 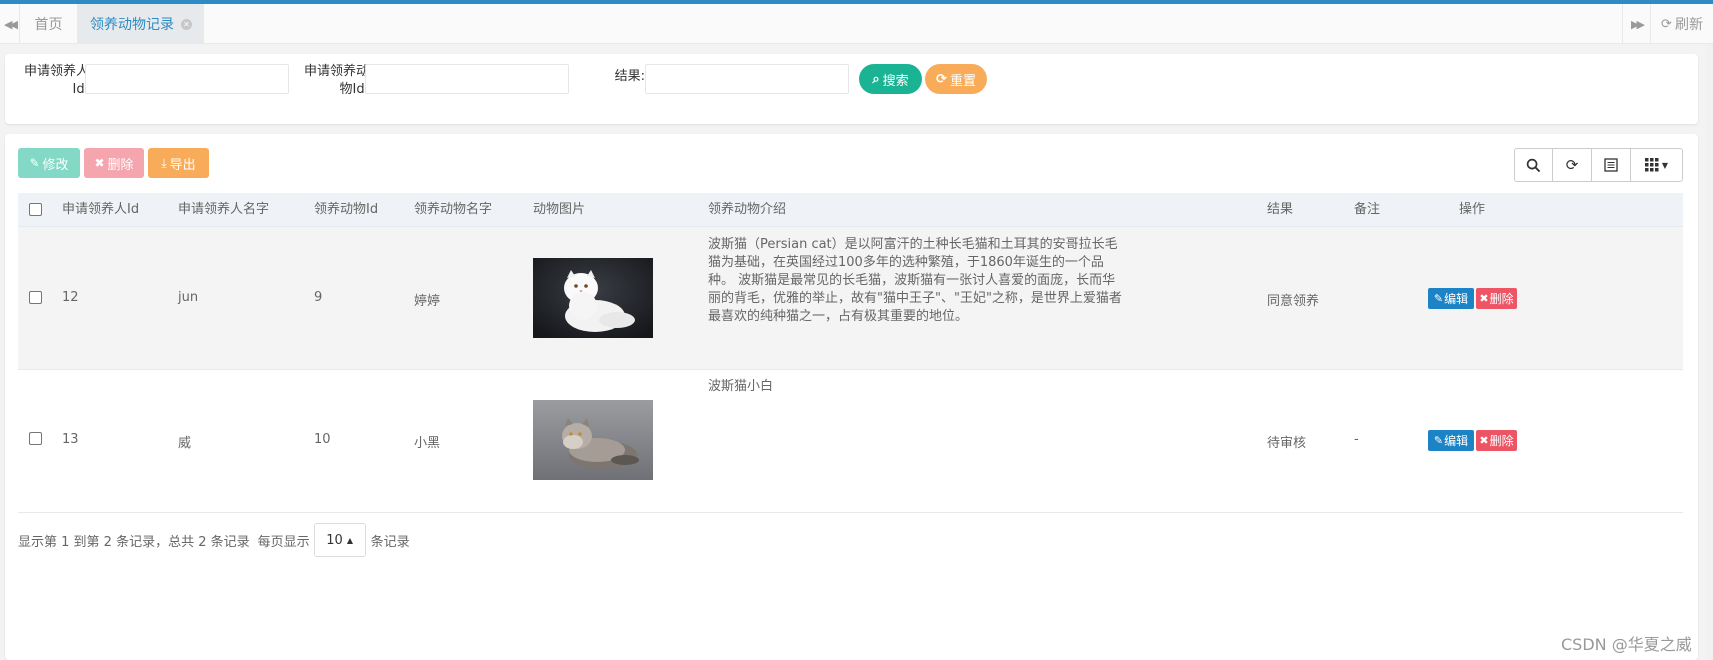 What do you see at coordinates (453, 210) in the screenshot?
I see `col-animal-name: 领养动物名字` at bounding box center [453, 210].